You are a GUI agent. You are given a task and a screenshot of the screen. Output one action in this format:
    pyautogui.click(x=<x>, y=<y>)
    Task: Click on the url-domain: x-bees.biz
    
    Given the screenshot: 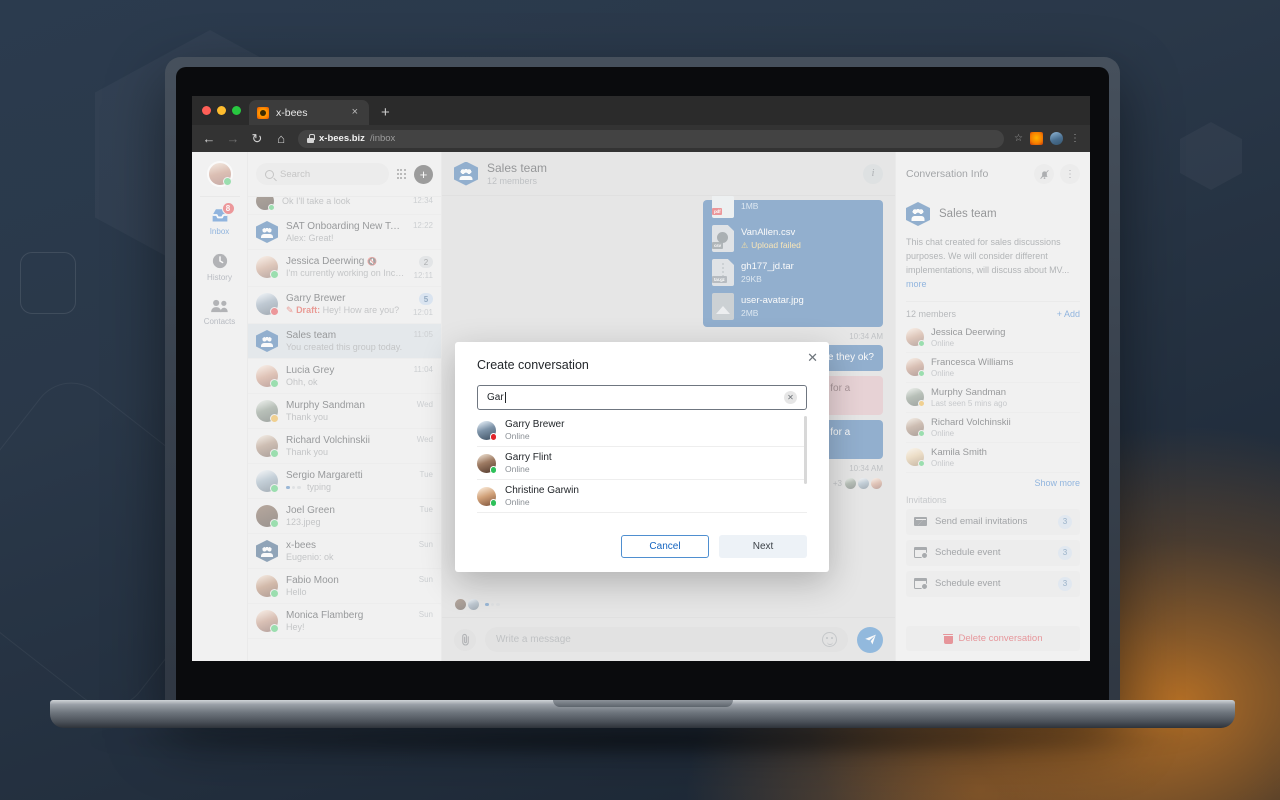 What is the action you would take?
    pyautogui.click(x=342, y=138)
    